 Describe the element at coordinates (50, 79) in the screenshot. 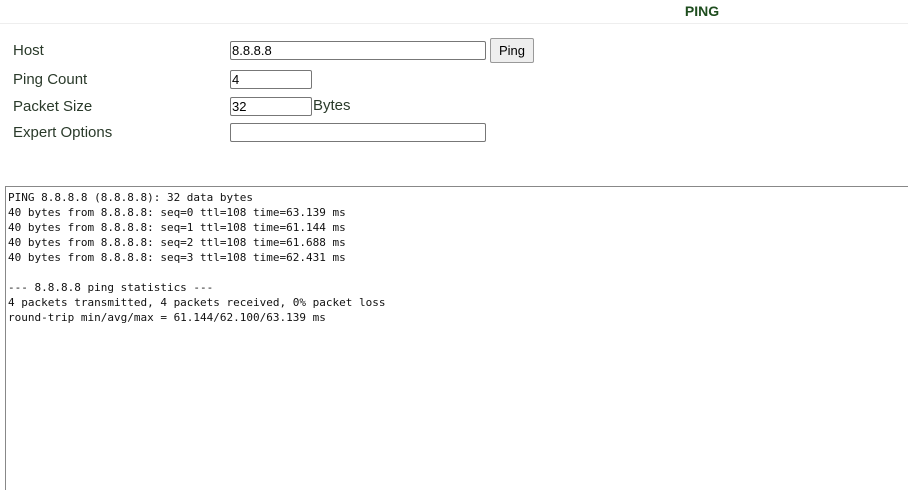

I see `ping-count-label: Ping Count` at that location.